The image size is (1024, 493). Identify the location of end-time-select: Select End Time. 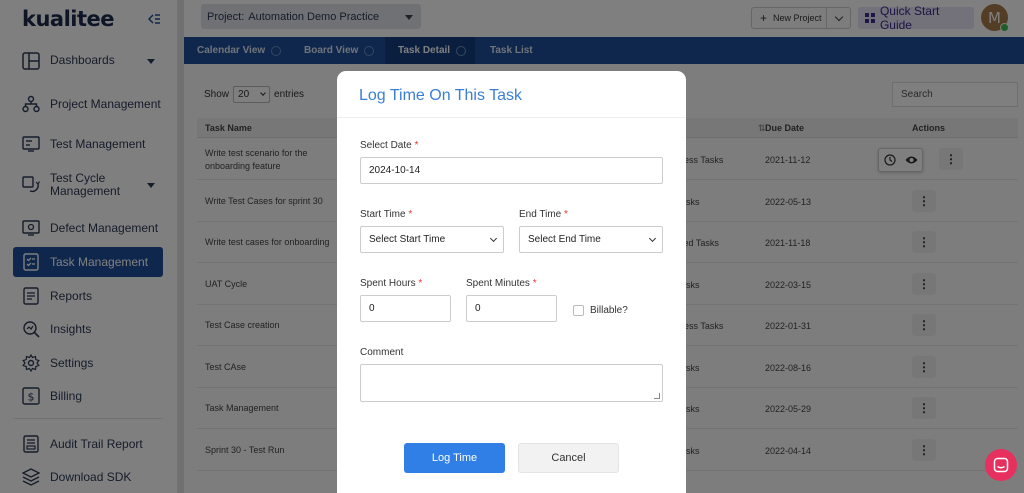
(591, 239).